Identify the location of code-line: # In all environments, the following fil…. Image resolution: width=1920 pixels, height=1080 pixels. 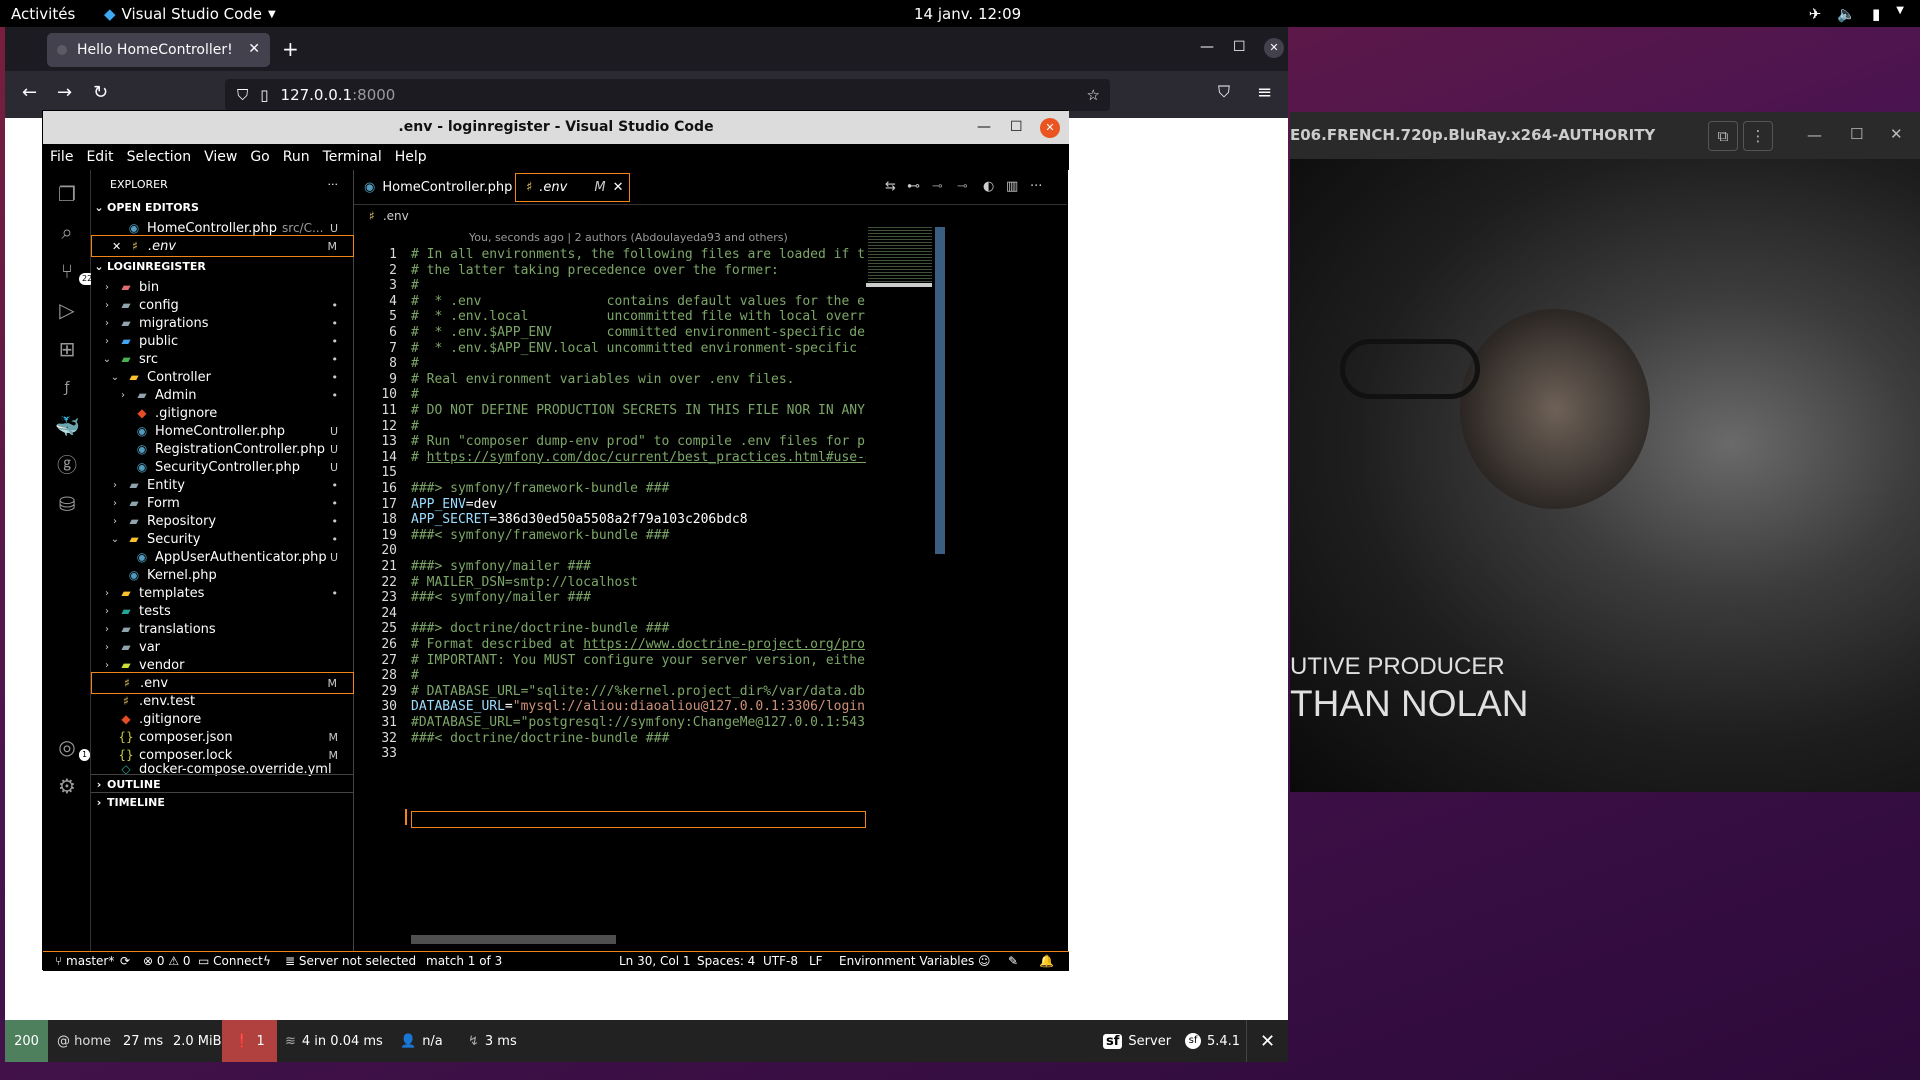
(638, 254).